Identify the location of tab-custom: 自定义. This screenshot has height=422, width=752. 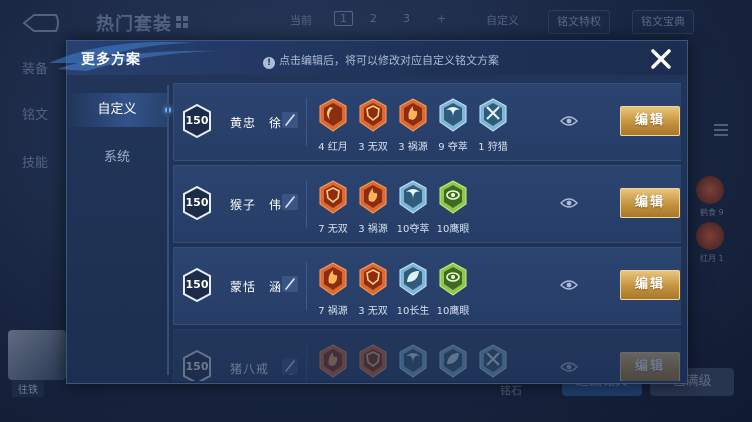
(119, 110).